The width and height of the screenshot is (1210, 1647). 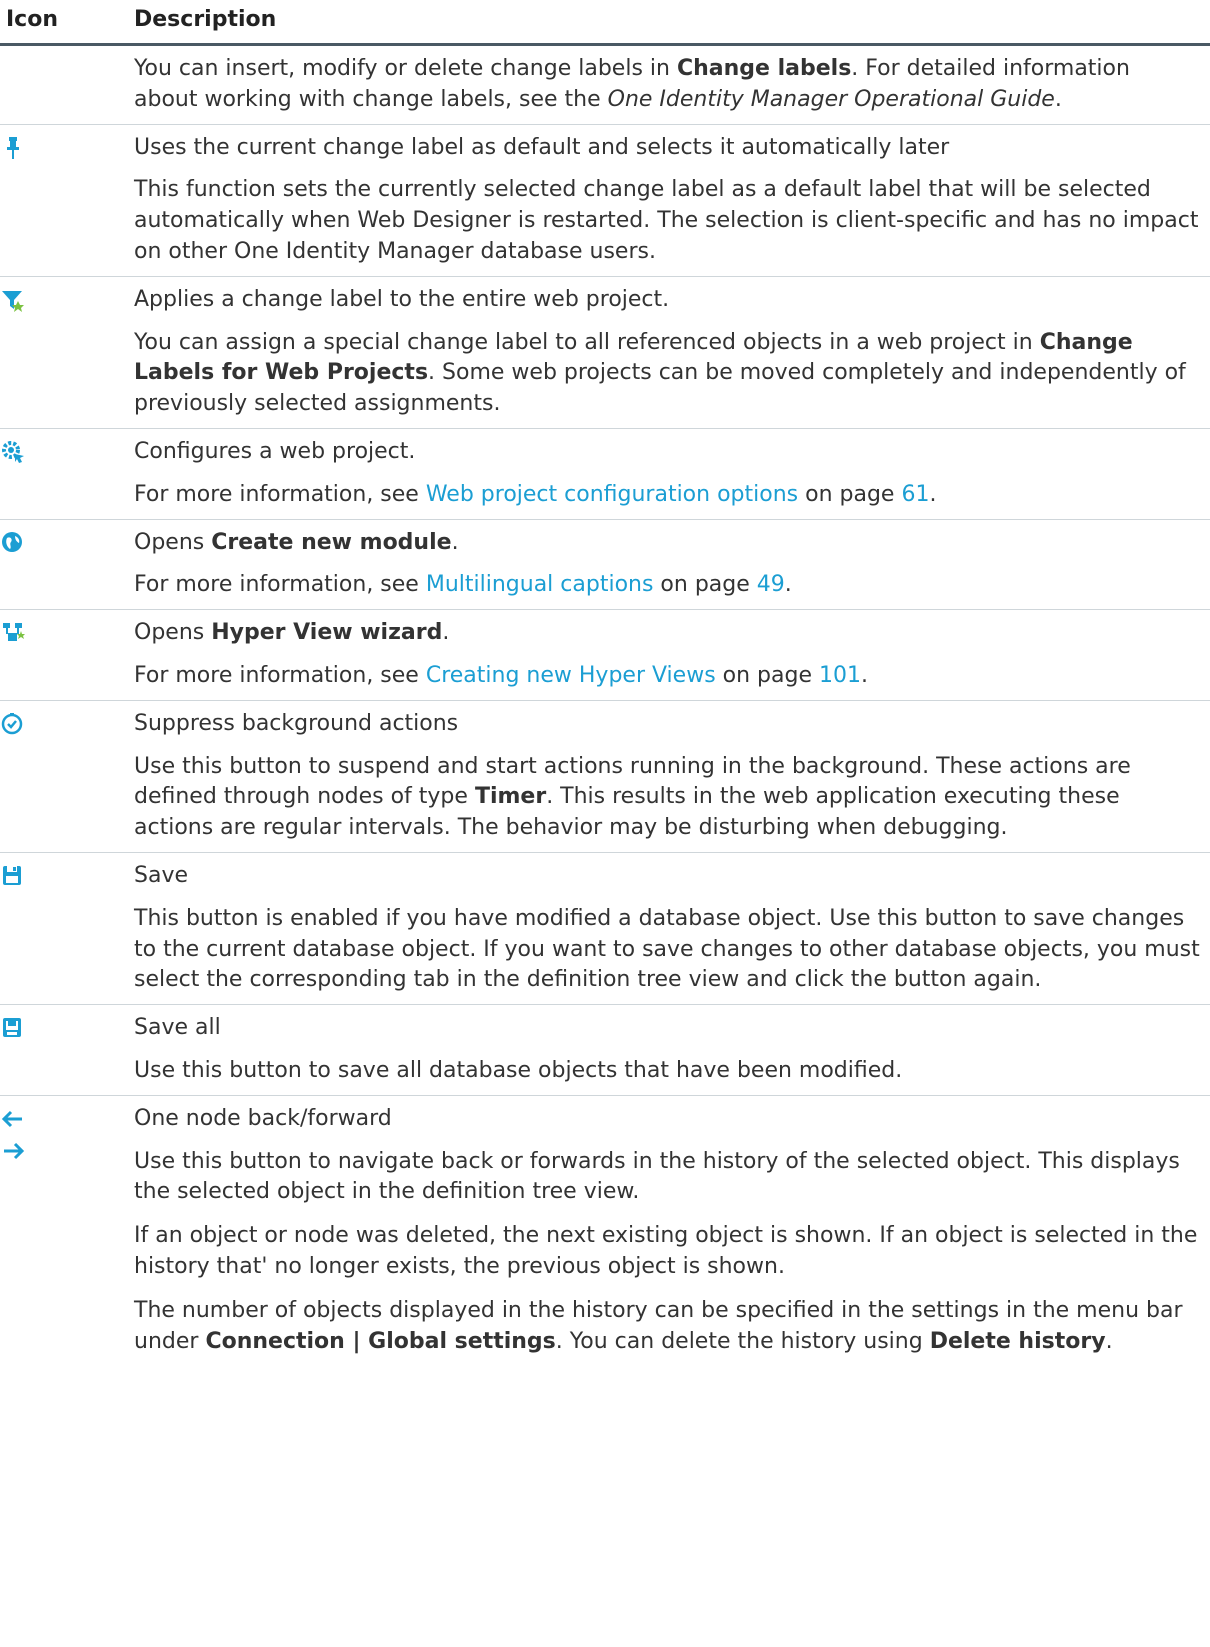 I want to click on clock-check-icon, so click(x=12, y=723).